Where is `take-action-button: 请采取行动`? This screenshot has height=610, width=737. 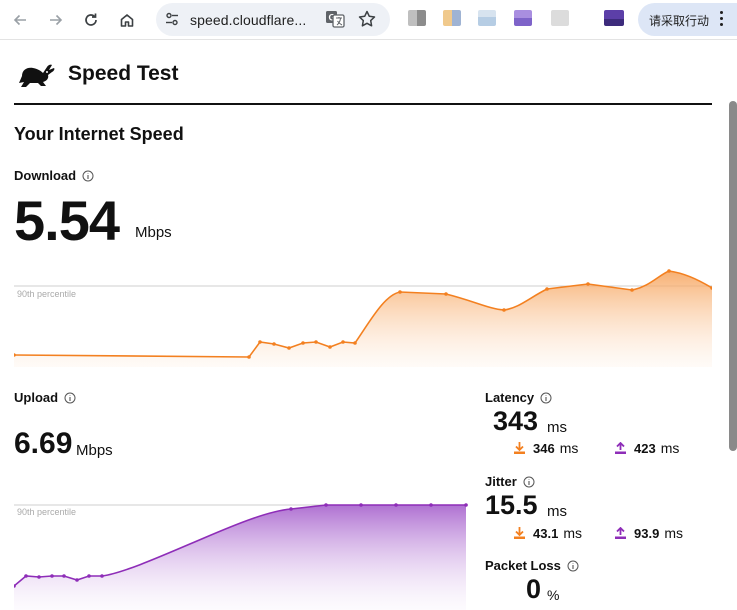
take-action-button: 请采取行动 is located at coordinates (687, 19).